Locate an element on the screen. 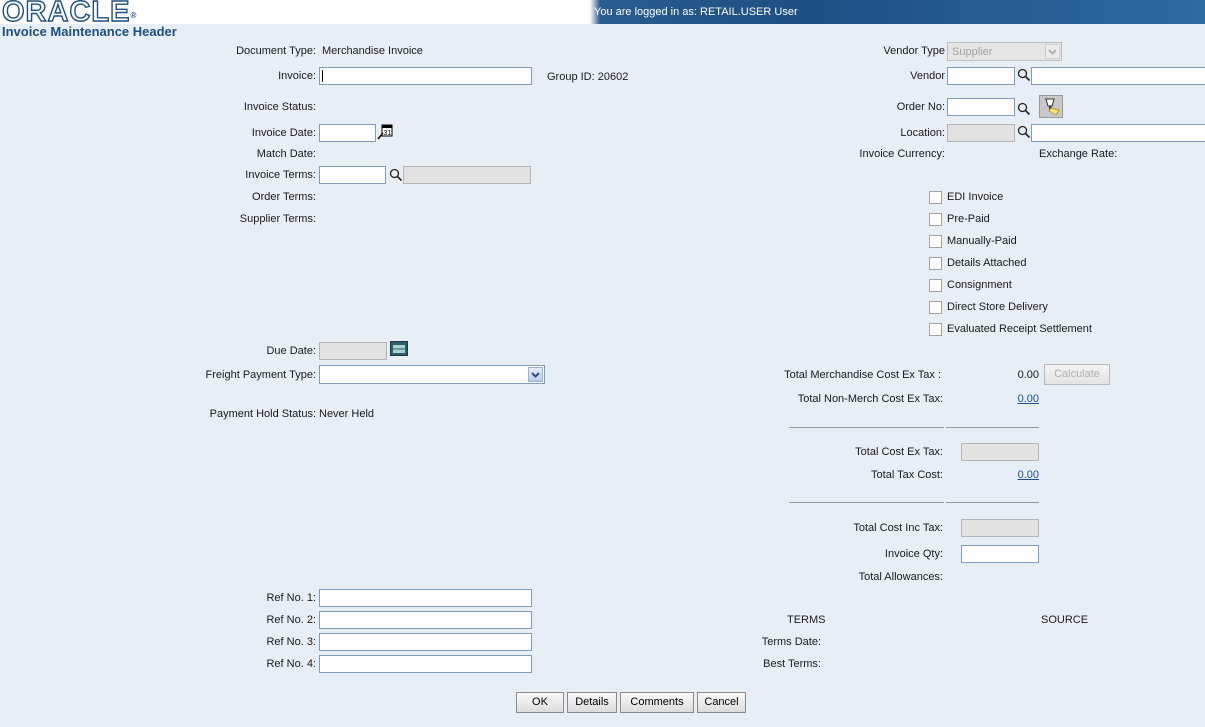 This screenshot has width=1205, height=727. invoice-status-label: Invoice Status: is located at coordinates (279, 107).